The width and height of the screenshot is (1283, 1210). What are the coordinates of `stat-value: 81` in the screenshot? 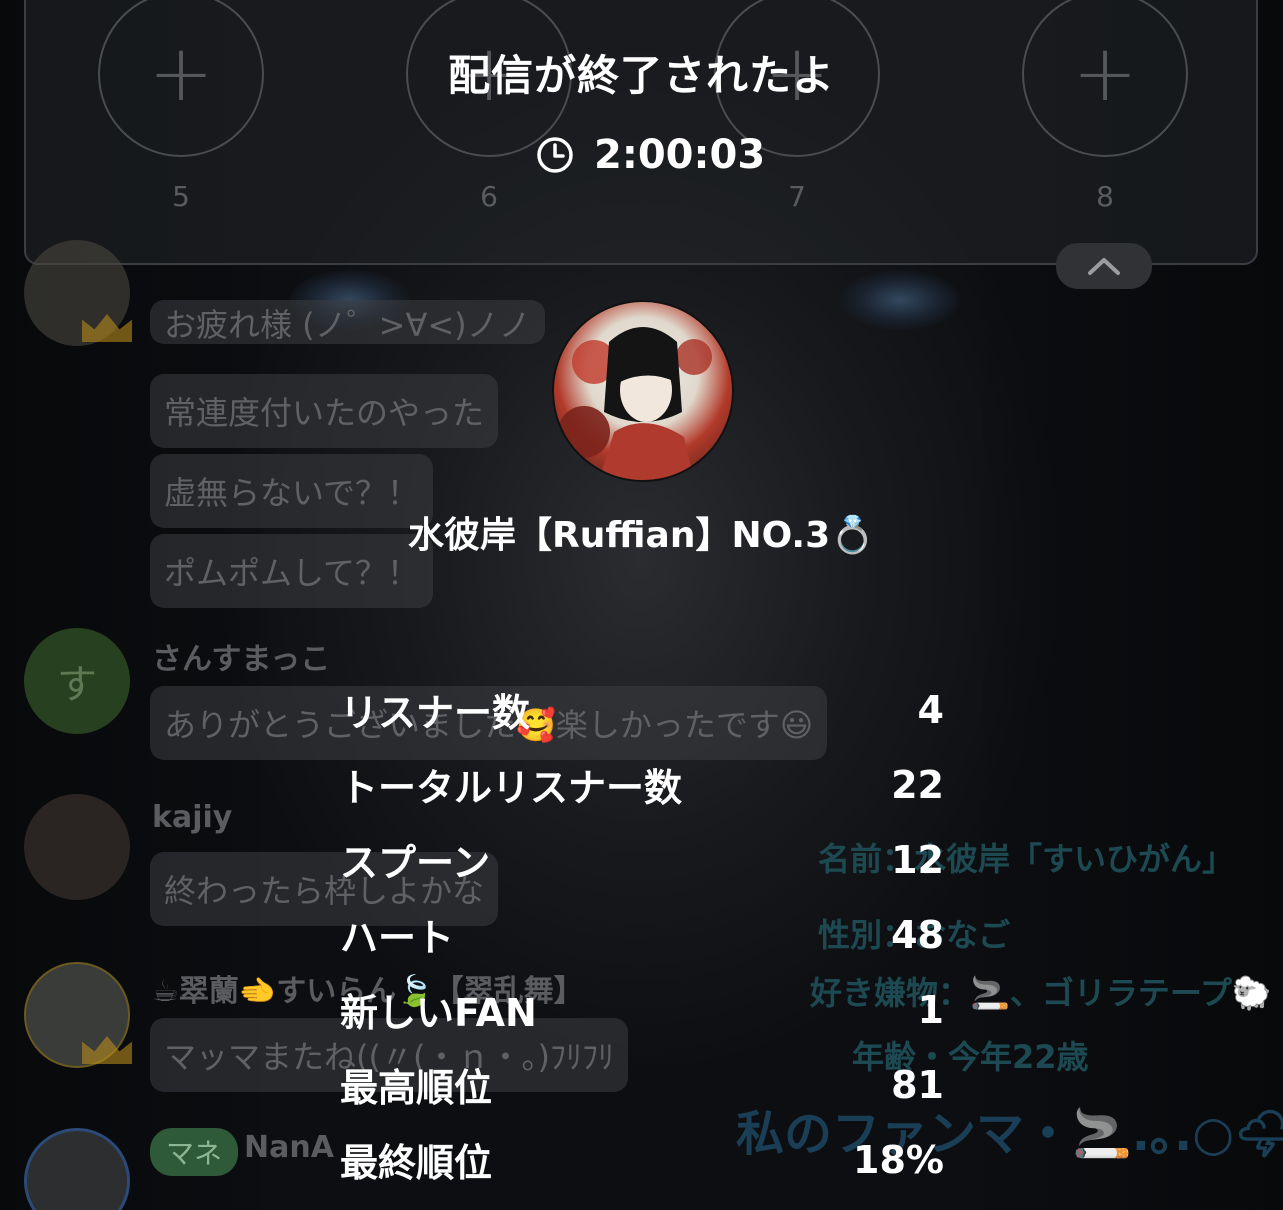 It's located at (917, 1084).